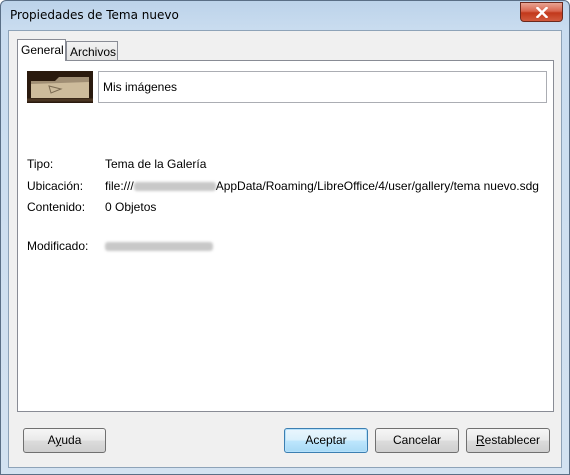 This screenshot has height=475, width=570. I want to click on ok-button: Aceptar, so click(326, 440).